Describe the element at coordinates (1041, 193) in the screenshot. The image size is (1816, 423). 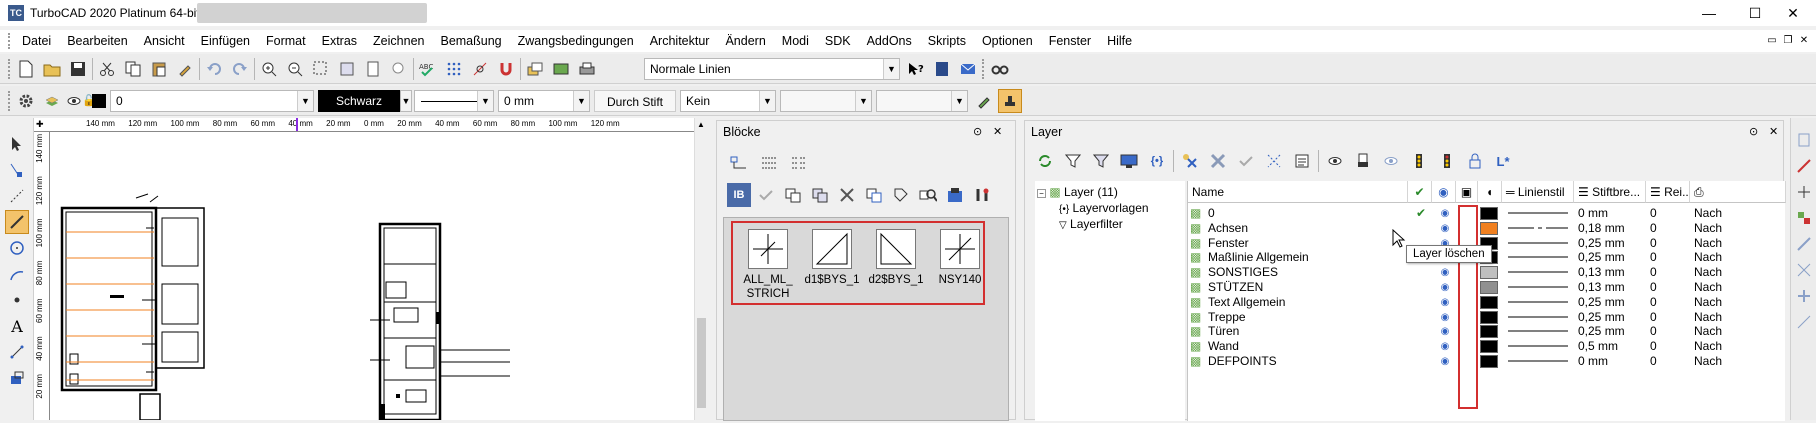
I see `collapse-icon: −` at that location.